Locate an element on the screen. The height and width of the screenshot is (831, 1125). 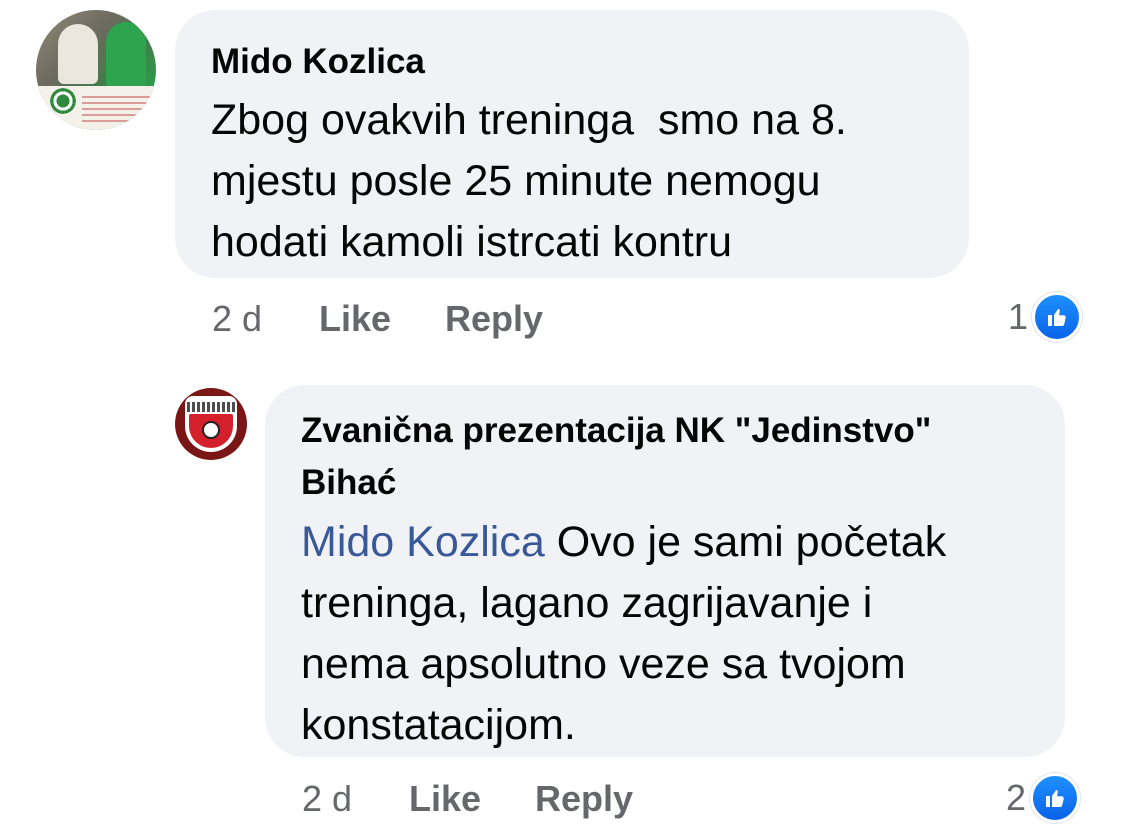
reaction-summary: 2 is located at coordinates (1043, 798).